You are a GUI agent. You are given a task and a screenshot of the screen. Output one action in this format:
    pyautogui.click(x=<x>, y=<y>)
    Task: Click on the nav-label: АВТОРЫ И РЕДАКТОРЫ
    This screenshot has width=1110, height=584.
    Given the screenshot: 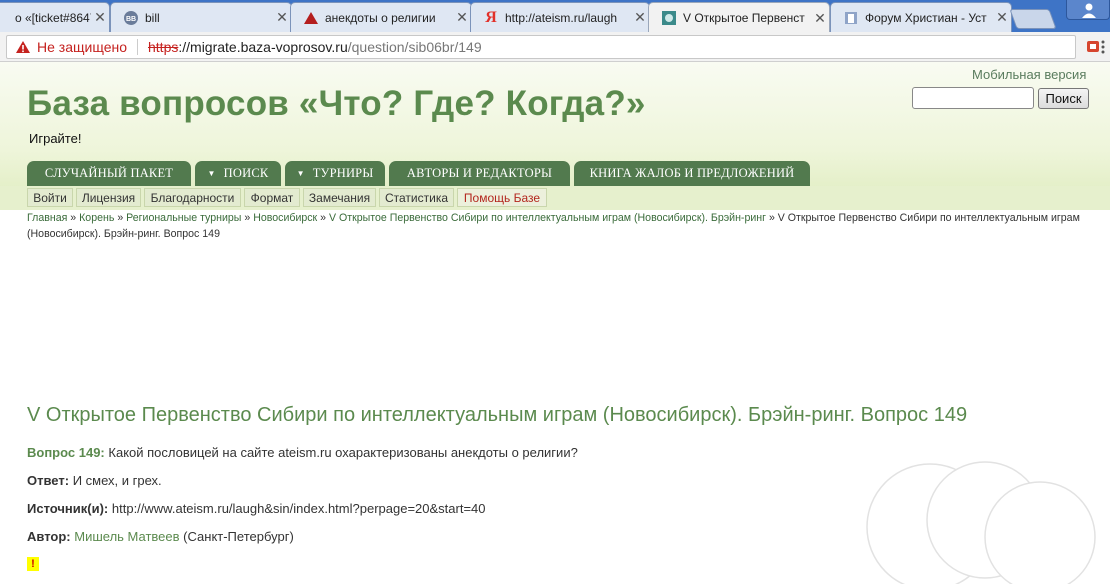 What is the action you would take?
    pyautogui.click(x=479, y=173)
    